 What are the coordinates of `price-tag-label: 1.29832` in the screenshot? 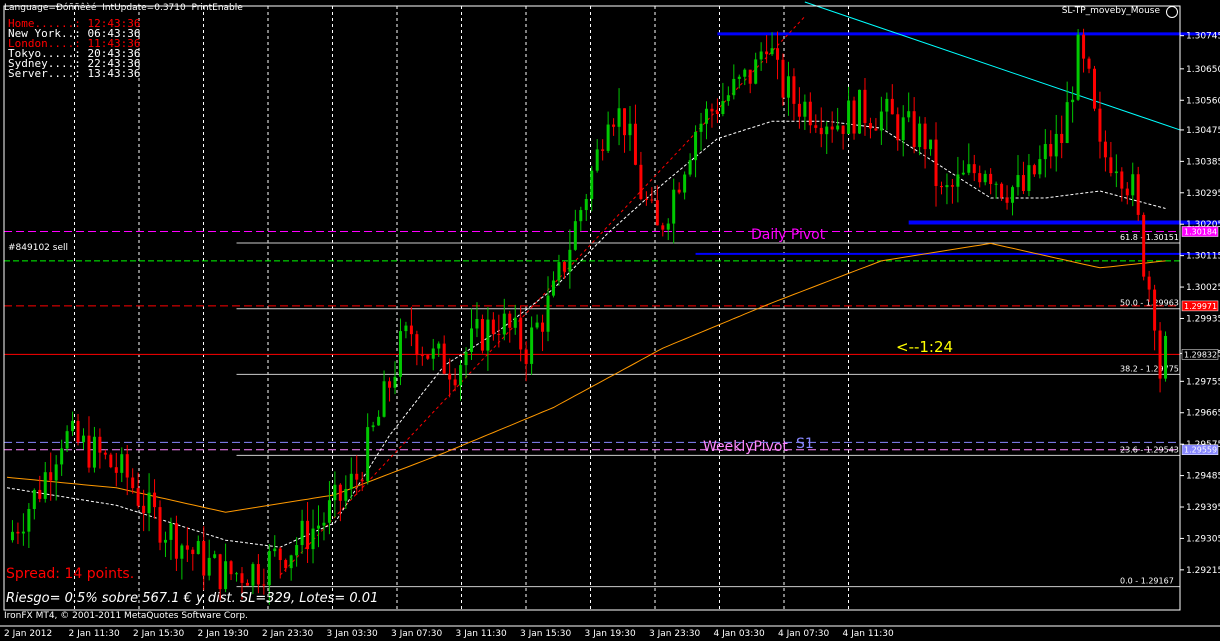 It's located at (1200, 354).